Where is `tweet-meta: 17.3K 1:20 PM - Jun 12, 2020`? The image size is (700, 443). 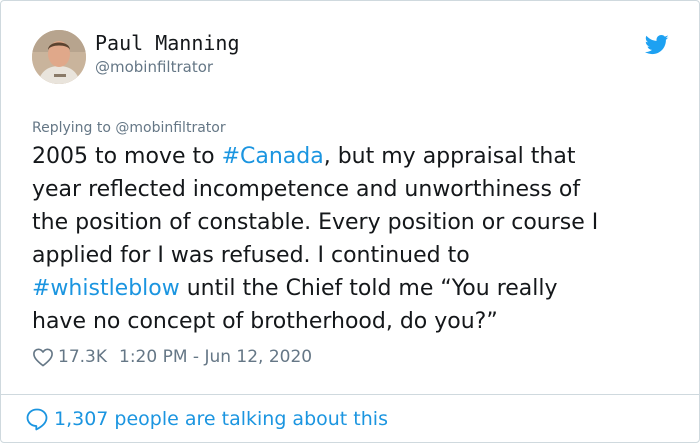 tweet-meta: 17.3K 1:20 PM - Jun 12, 2020 is located at coordinates (172, 357).